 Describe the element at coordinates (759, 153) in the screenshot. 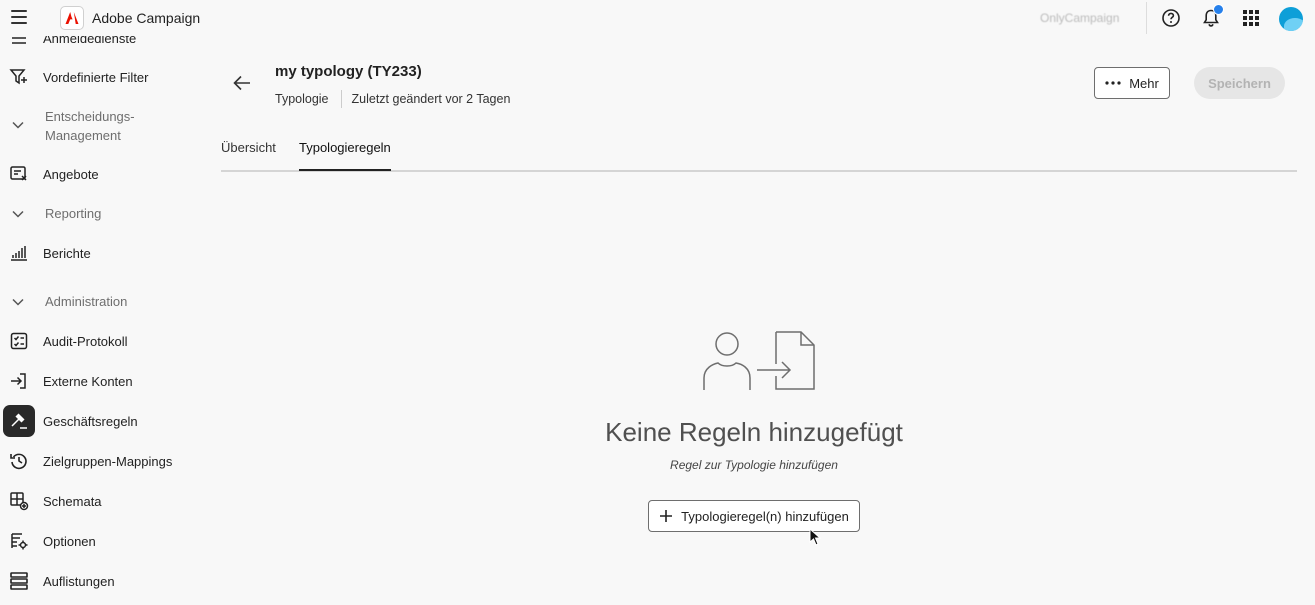

I see `tab-bar: Übersicht Typologieregeln` at that location.